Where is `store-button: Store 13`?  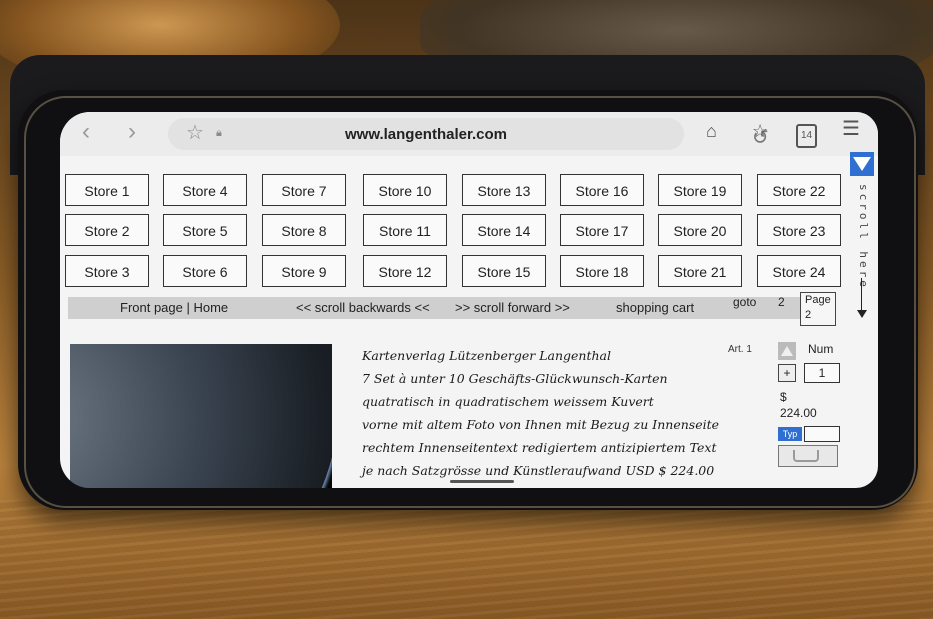 store-button: Store 13 is located at coordinates (504, 190).